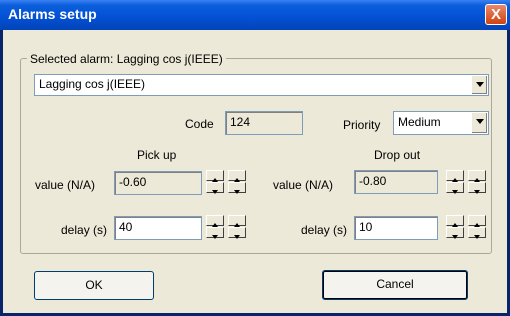  I want to click on close-button: X, so click(496, 14).